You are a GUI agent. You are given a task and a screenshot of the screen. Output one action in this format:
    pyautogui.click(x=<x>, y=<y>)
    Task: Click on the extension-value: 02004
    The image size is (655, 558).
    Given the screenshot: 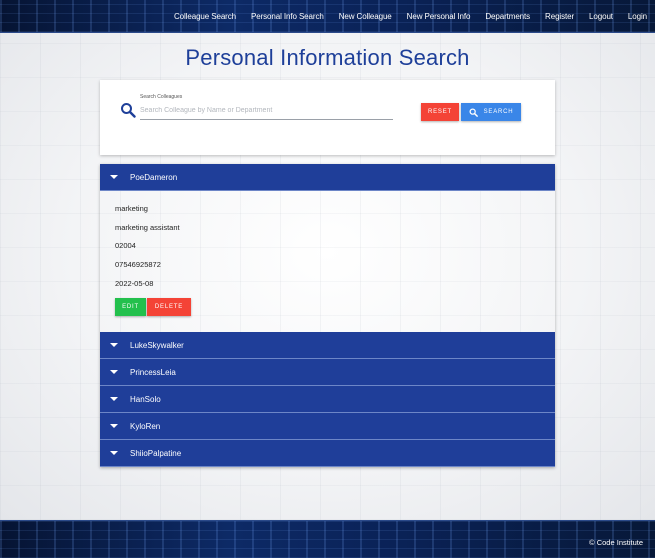 What is the action you would take?
    pyautogui.click(x=125, y=245)
    